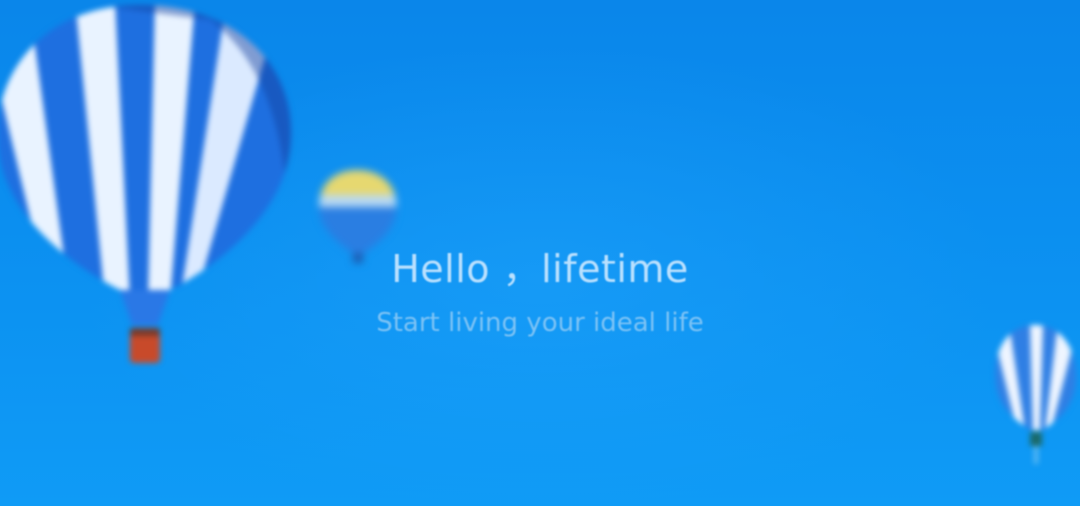  What do you see at coordinates (540, 323) in the screenshot?
I see `hero-subline: Start living your ideal life` at bounding box center [540, 323].